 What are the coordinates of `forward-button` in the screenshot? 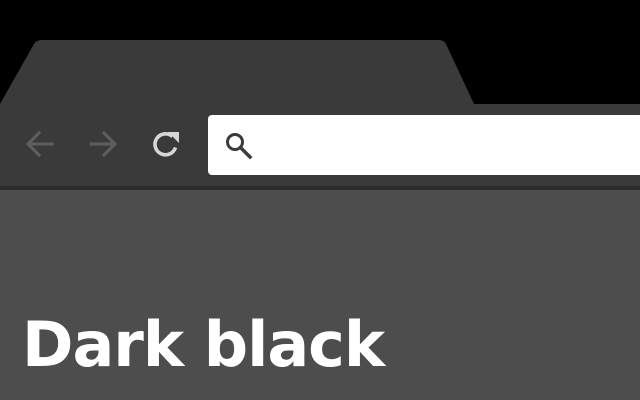 It's located at (103, 144).